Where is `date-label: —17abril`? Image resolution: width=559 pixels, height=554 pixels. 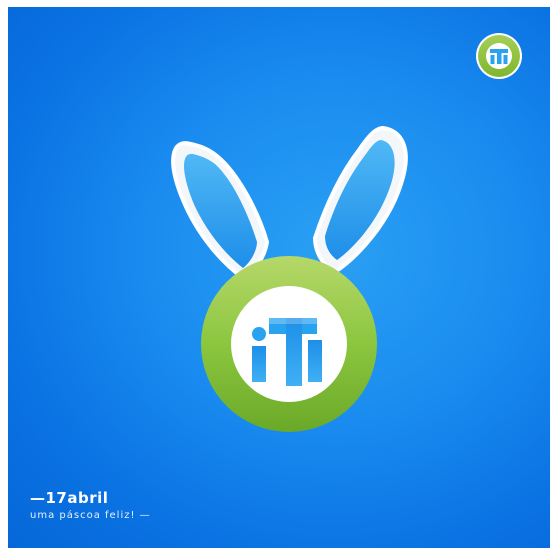 date-label: —17abril is located at coordinates (69, 498).